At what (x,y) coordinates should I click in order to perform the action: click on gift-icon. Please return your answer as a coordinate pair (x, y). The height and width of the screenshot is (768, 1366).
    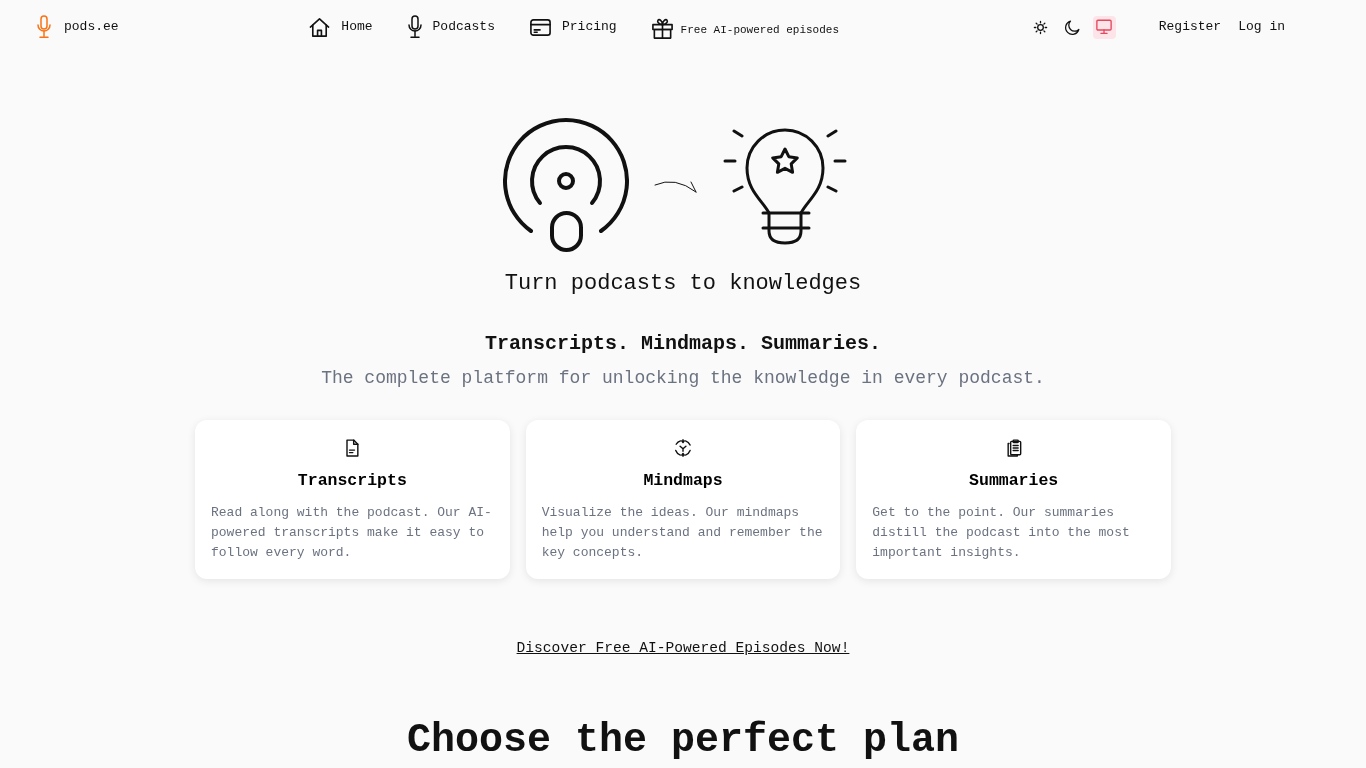
    Looking at the image, I should click on (662, 28).